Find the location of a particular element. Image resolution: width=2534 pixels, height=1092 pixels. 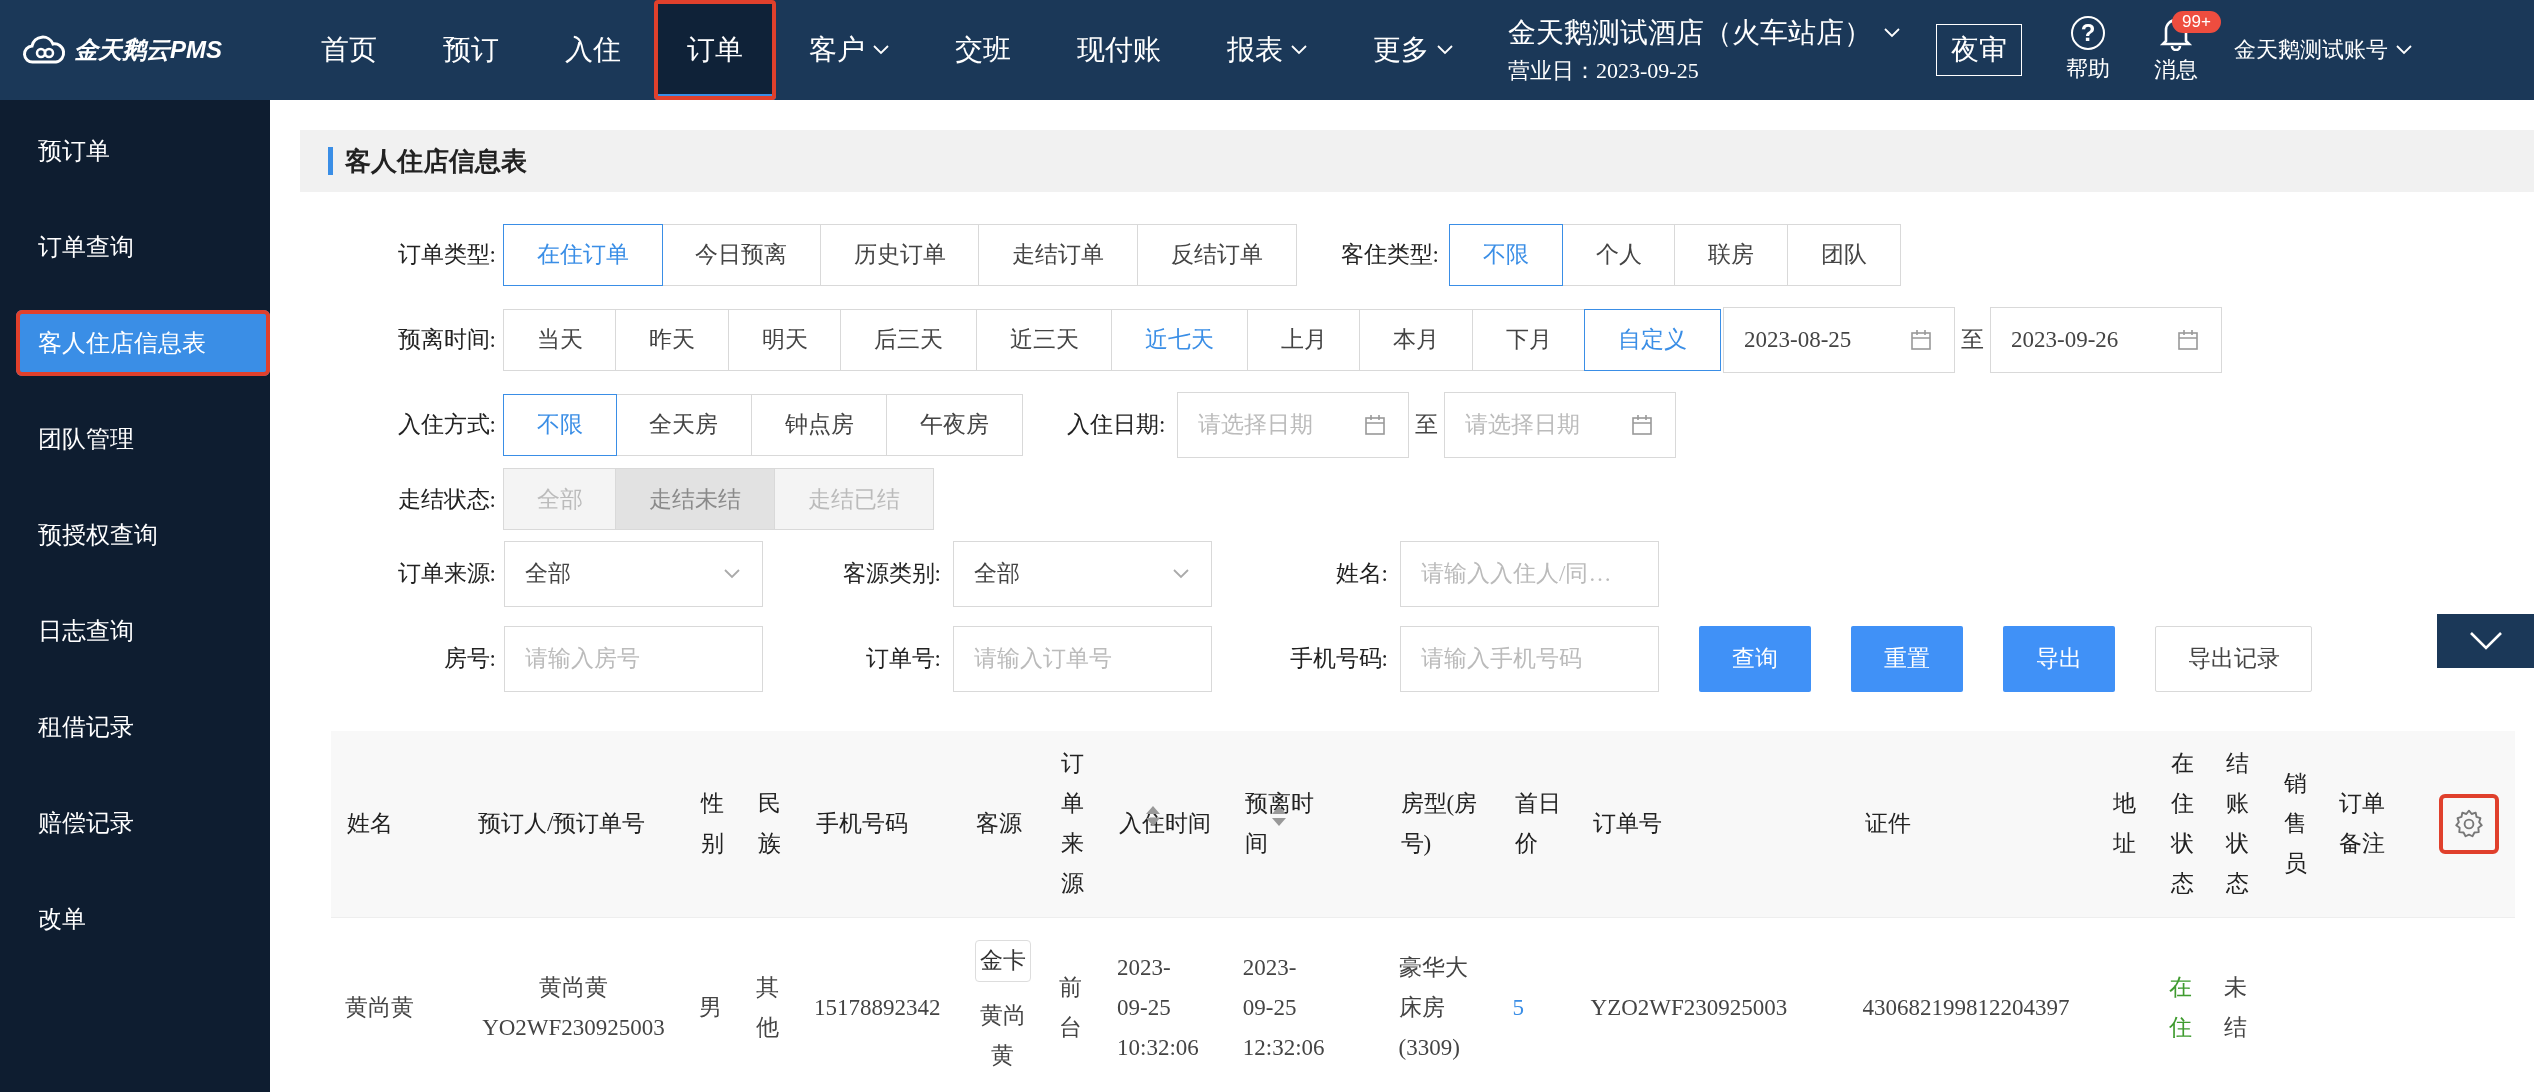

cloud-logo-icon is located at coordinates (44, 50).